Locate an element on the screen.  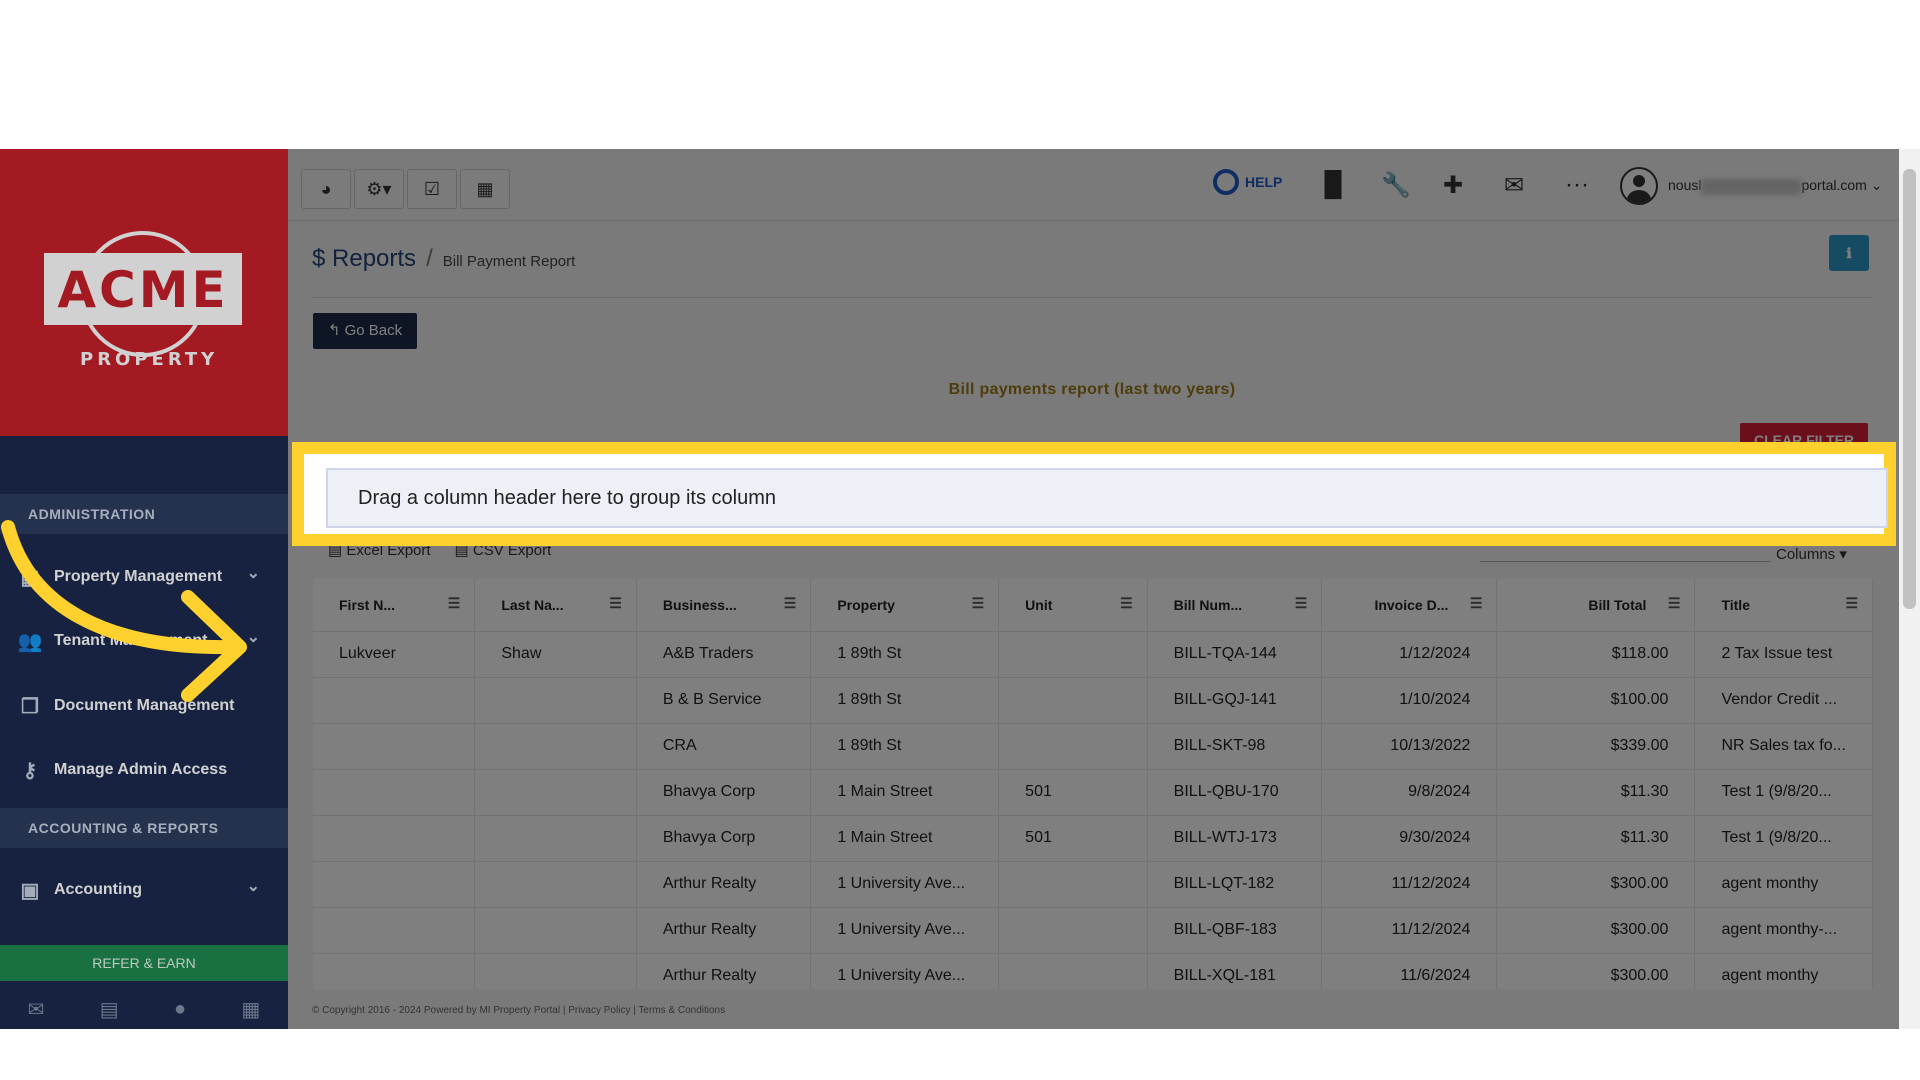
breadcrumb: $ Reports / Bill Payment Report is located at coordinates (443, 259).